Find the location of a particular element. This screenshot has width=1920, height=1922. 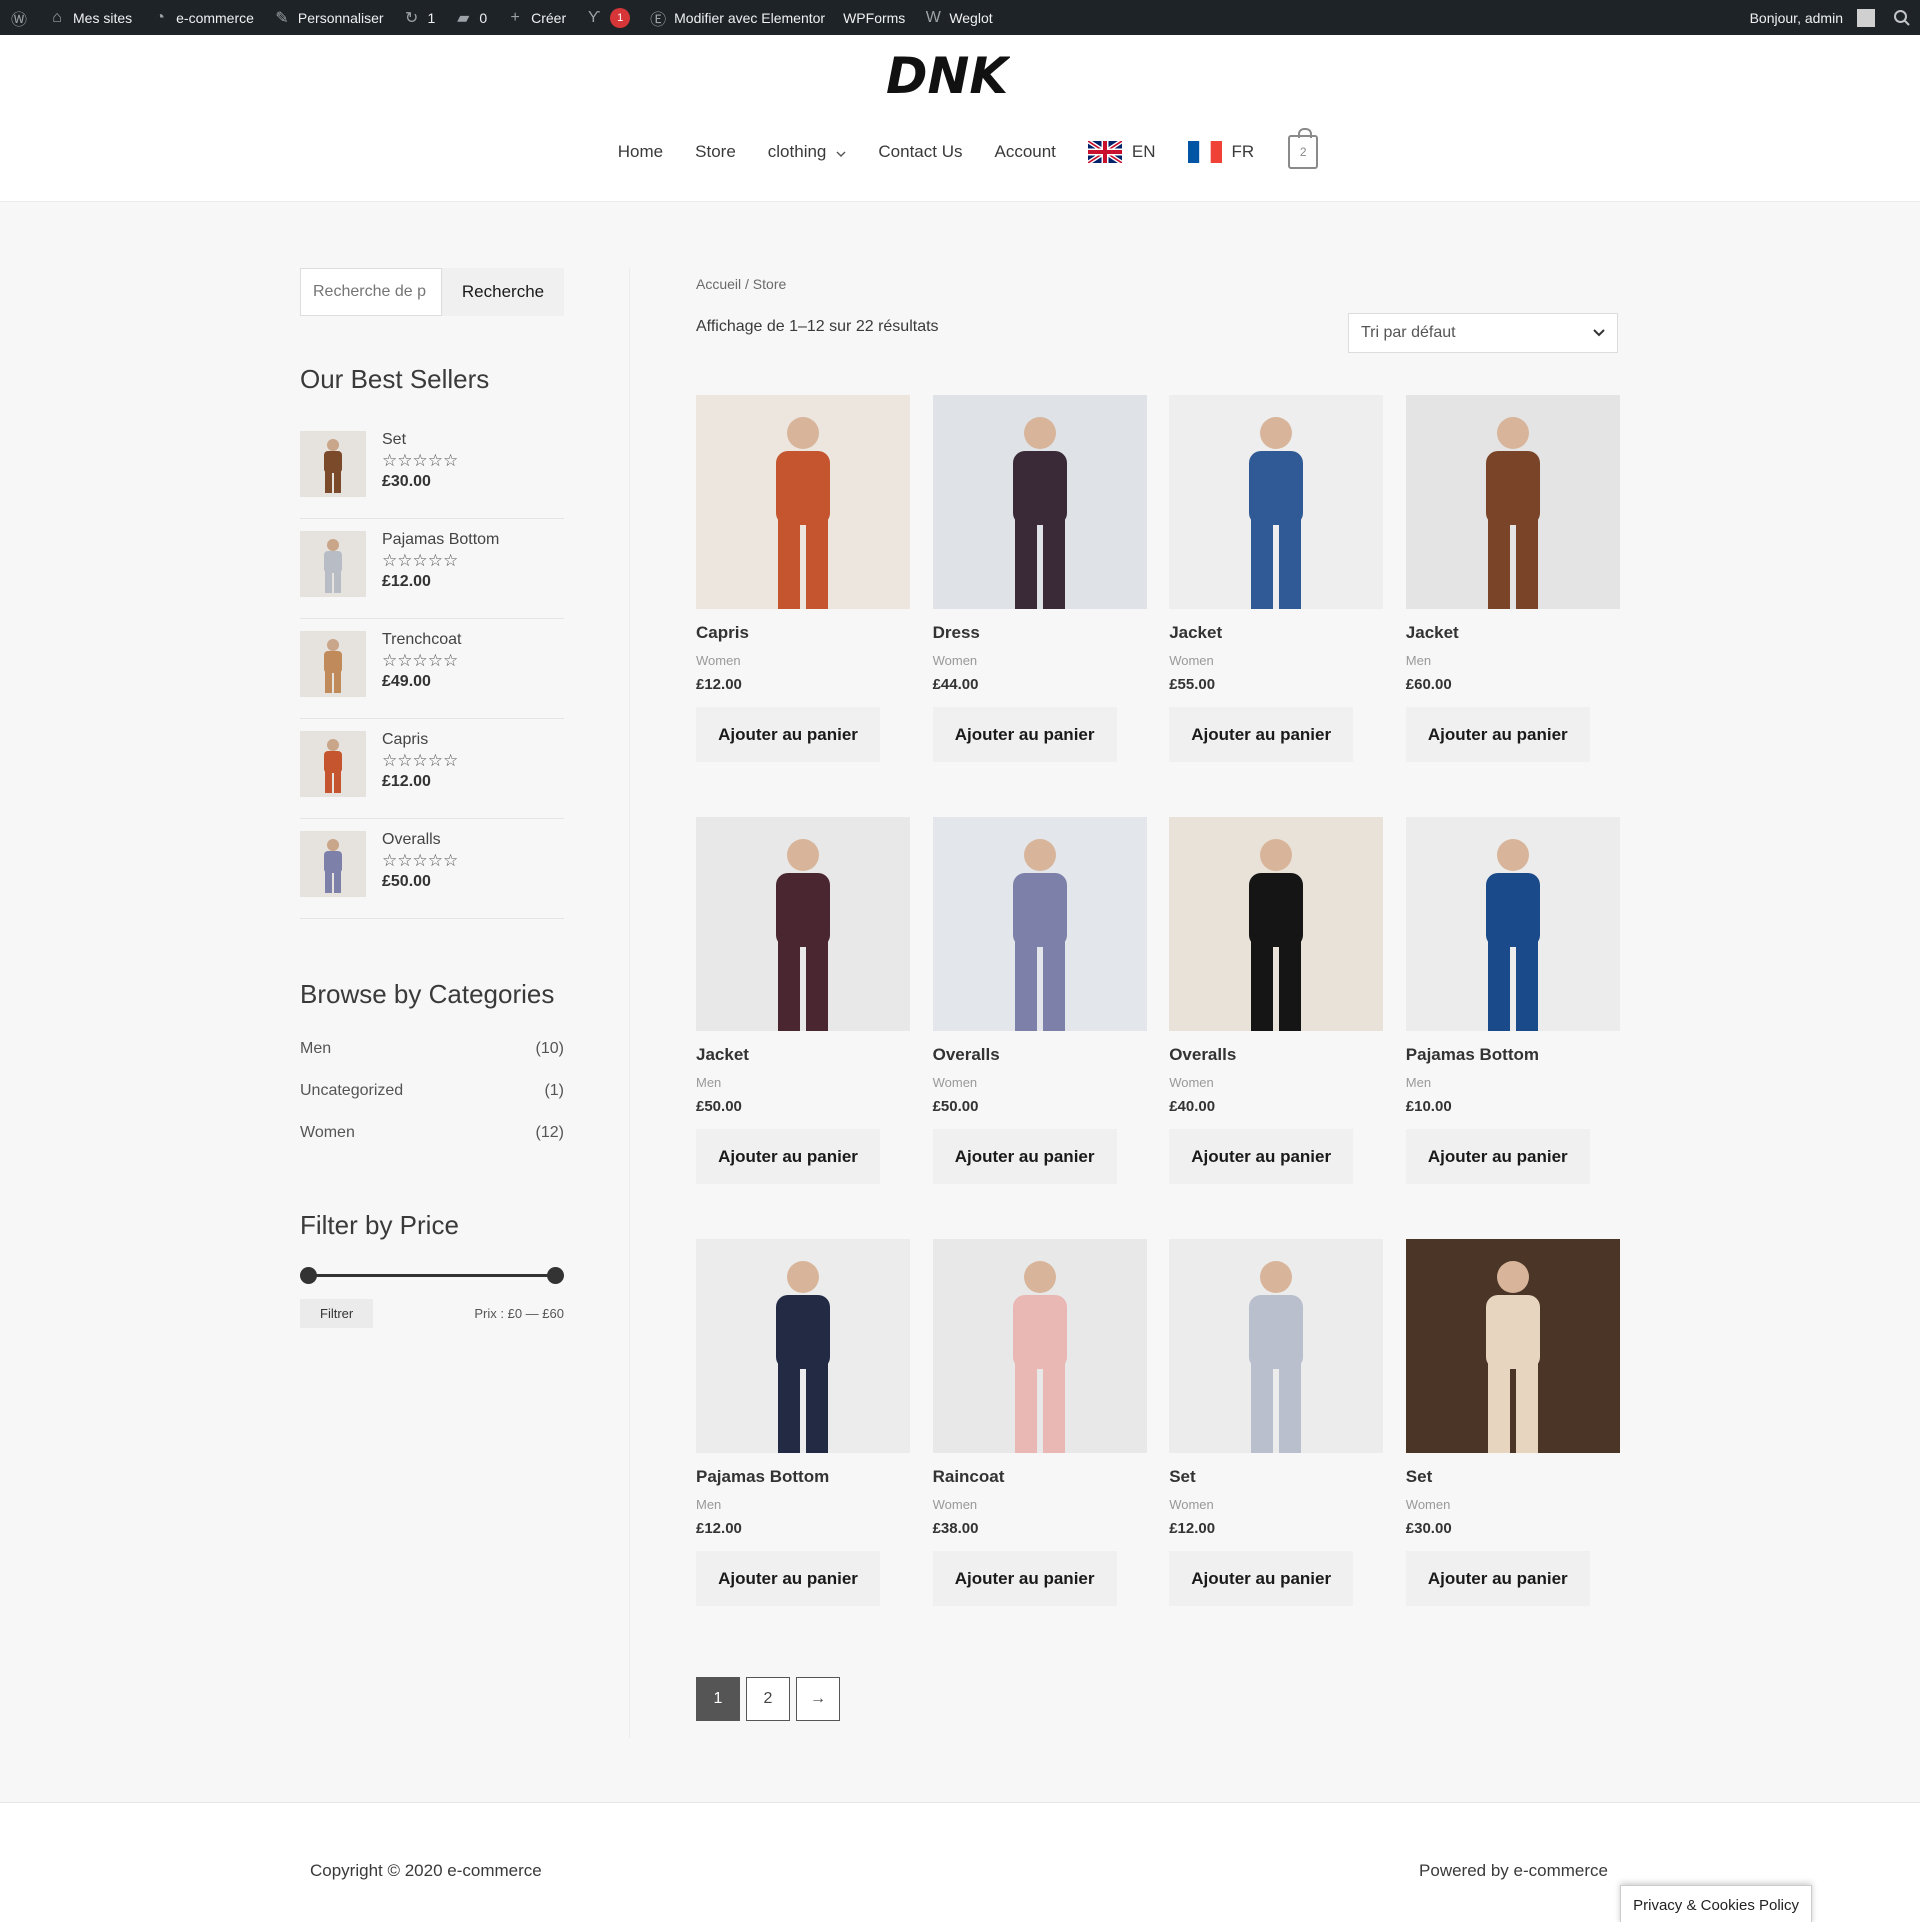

best-seller-item: Pajamas Bottom ☆☆☆☆☆ £12.00 is located at coordinates (432, 569).